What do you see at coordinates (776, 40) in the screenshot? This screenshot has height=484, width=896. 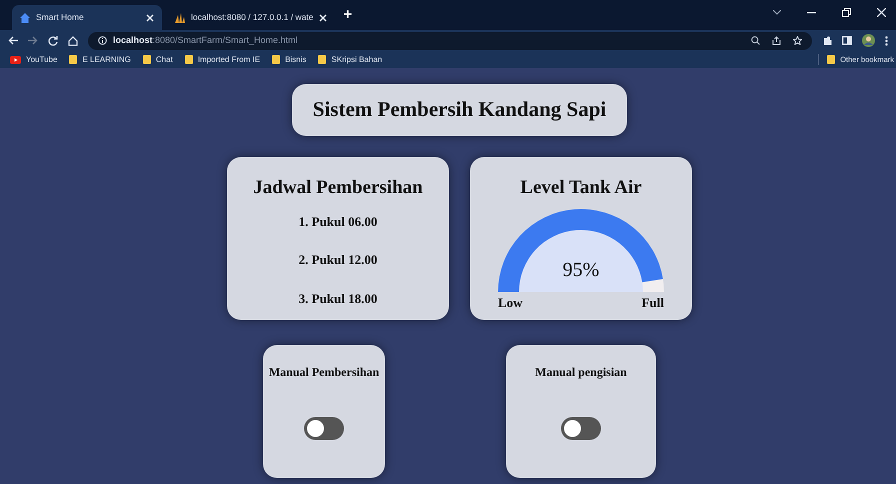 I see `share-icon` at bounding box center [776, 40].